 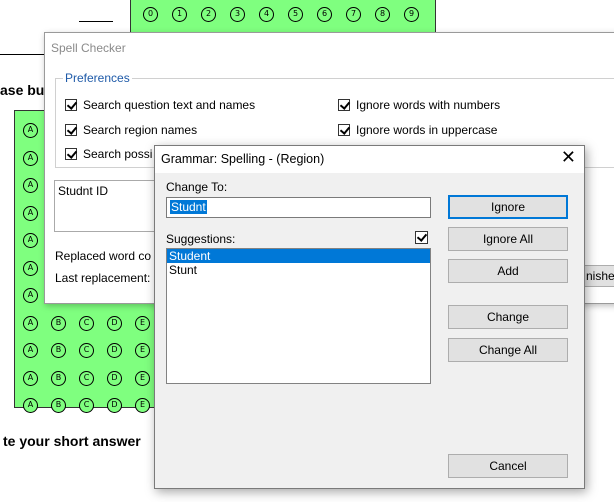 What do you see at coordinates (597, 276) in the screenshot?
I see `finish-button: nishe` at bounding box center [597, 276].